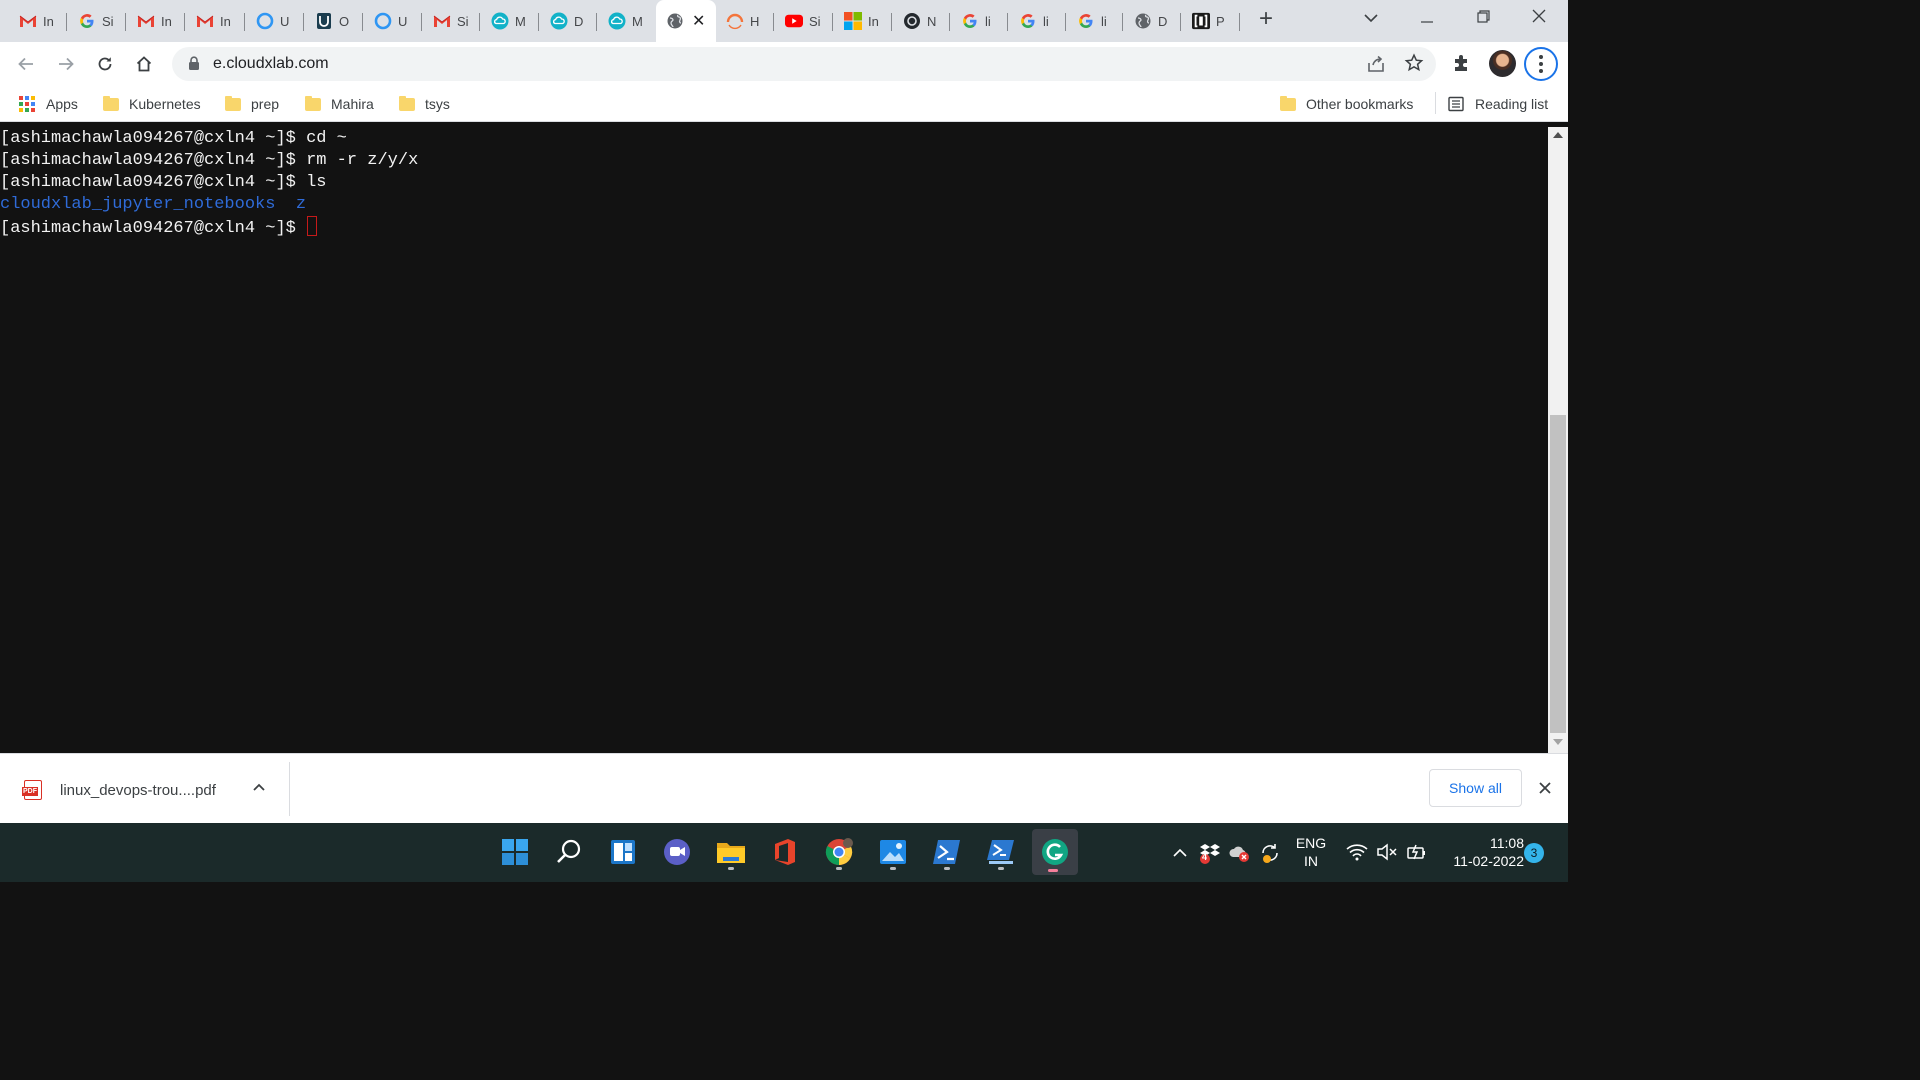 The image size is (1920, 1080). I want to click on bookmark-apps: Apps, so click(48, 104).